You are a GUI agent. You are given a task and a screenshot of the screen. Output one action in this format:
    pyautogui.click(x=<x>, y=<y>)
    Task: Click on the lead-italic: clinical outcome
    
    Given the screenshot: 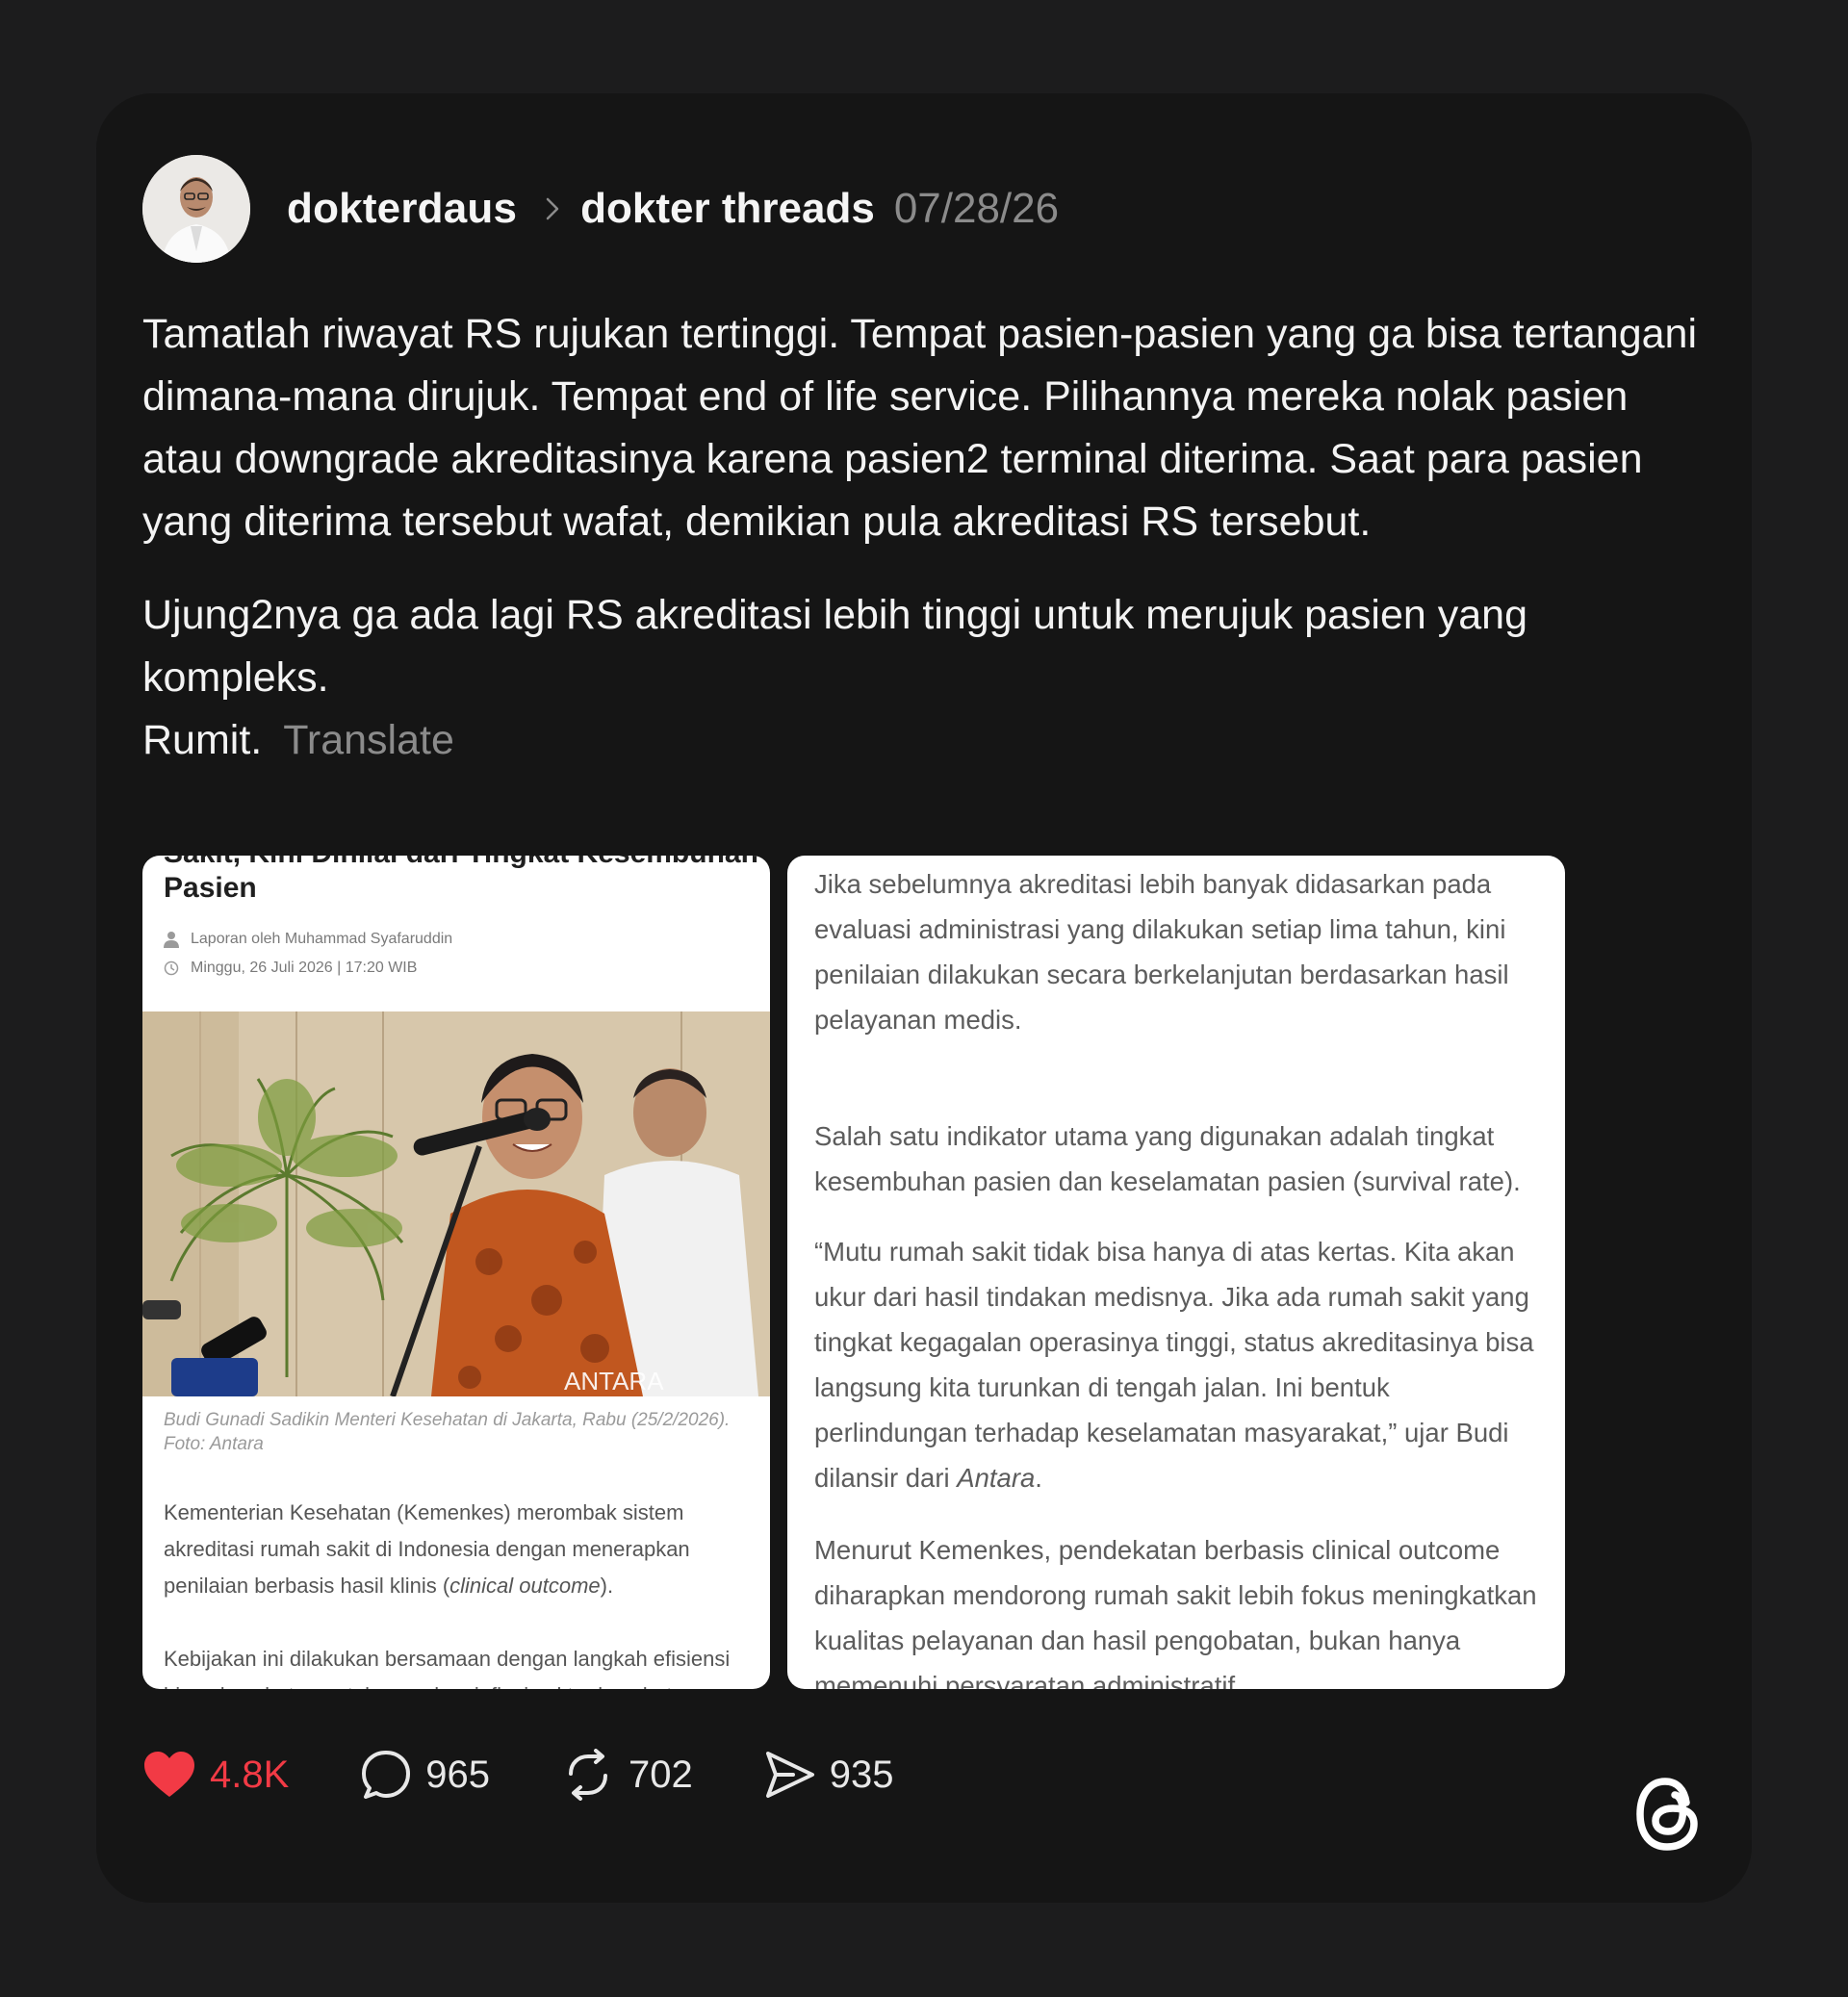 What is the action you would take?
    pyautogui.click(x=525, y=1586)
    